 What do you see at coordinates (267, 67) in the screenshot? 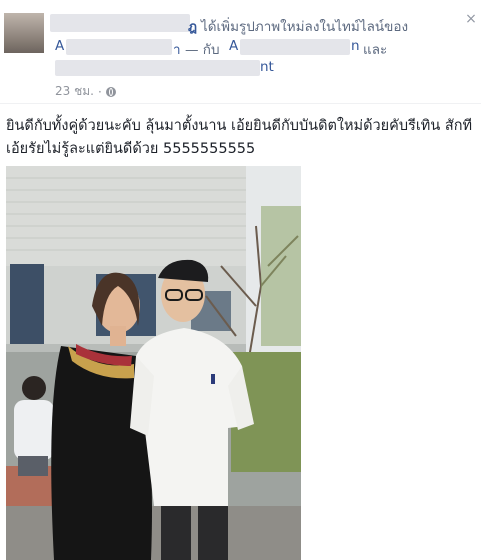
I see `tagged-name-3-suffix: nt` at bounding box center [267, 67].